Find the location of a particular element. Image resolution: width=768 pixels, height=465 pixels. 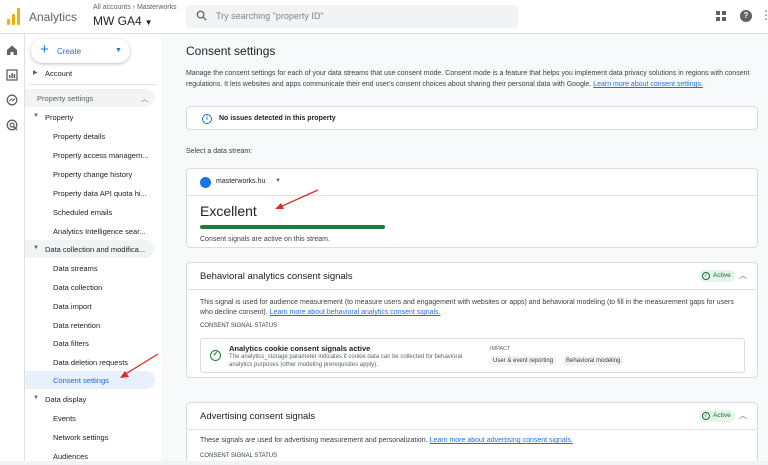

advertising-title: Advertising consent signals is located at coordinates (258, 416).